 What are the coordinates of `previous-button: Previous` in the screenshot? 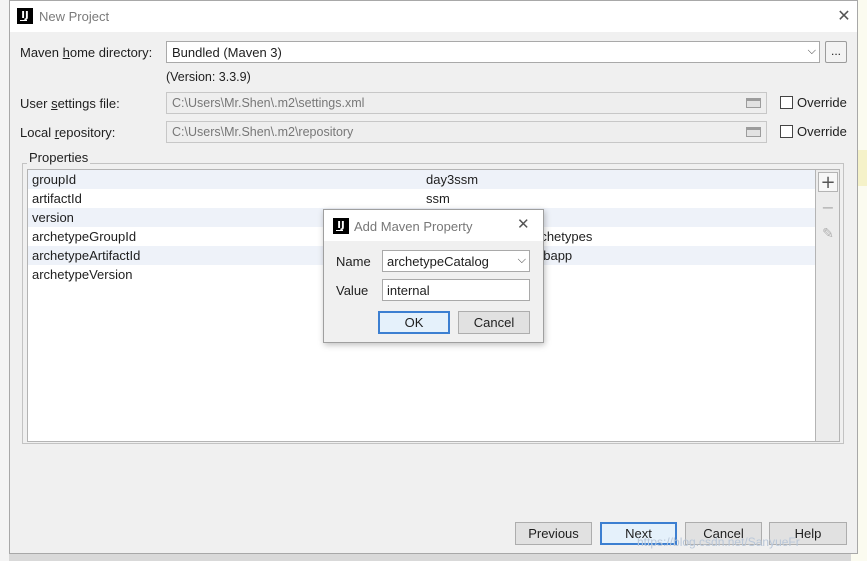 It's located at (553, 533).